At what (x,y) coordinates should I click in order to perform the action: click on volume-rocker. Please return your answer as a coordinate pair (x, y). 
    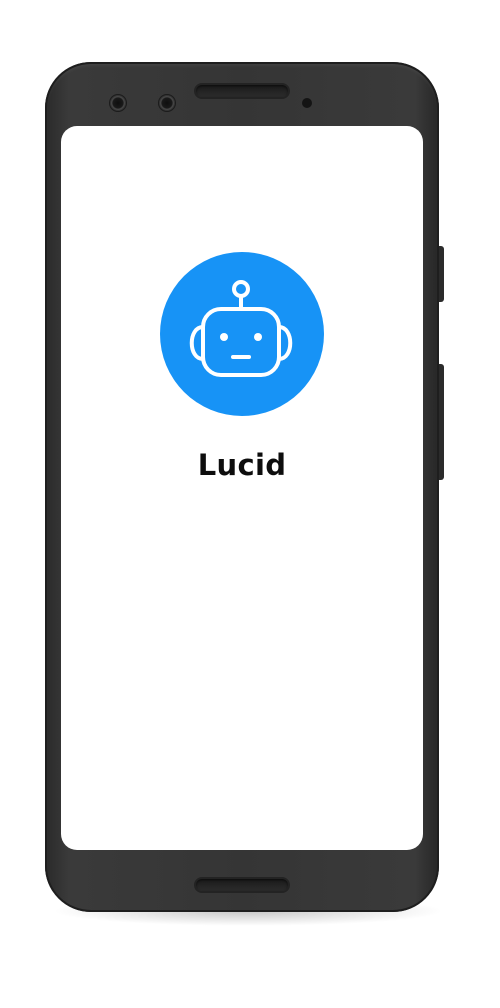
    Looking at the image, I should click on (441, 422).